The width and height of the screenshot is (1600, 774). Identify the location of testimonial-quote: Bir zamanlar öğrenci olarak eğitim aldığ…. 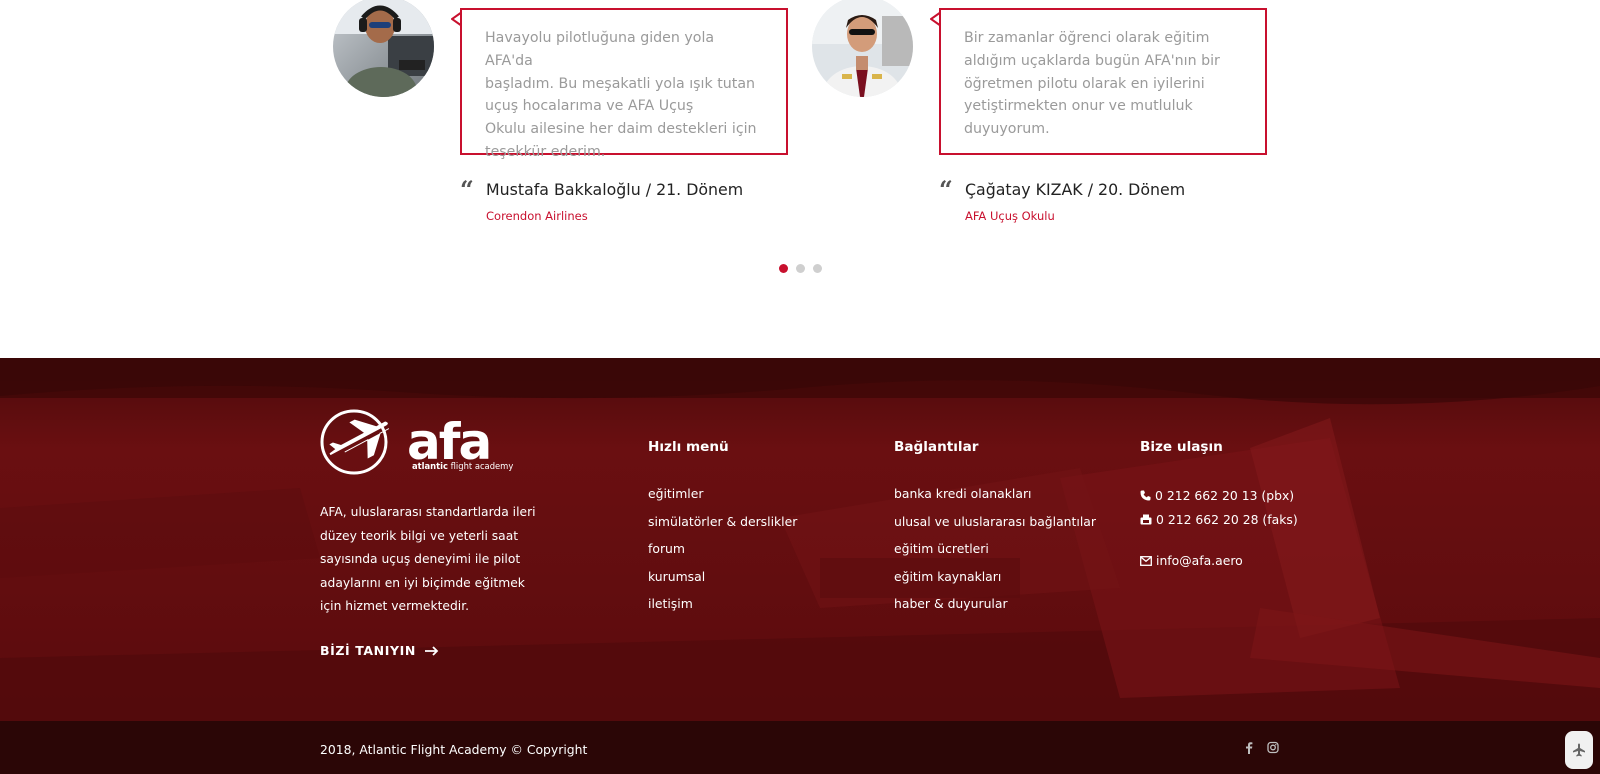
(1103, 81).